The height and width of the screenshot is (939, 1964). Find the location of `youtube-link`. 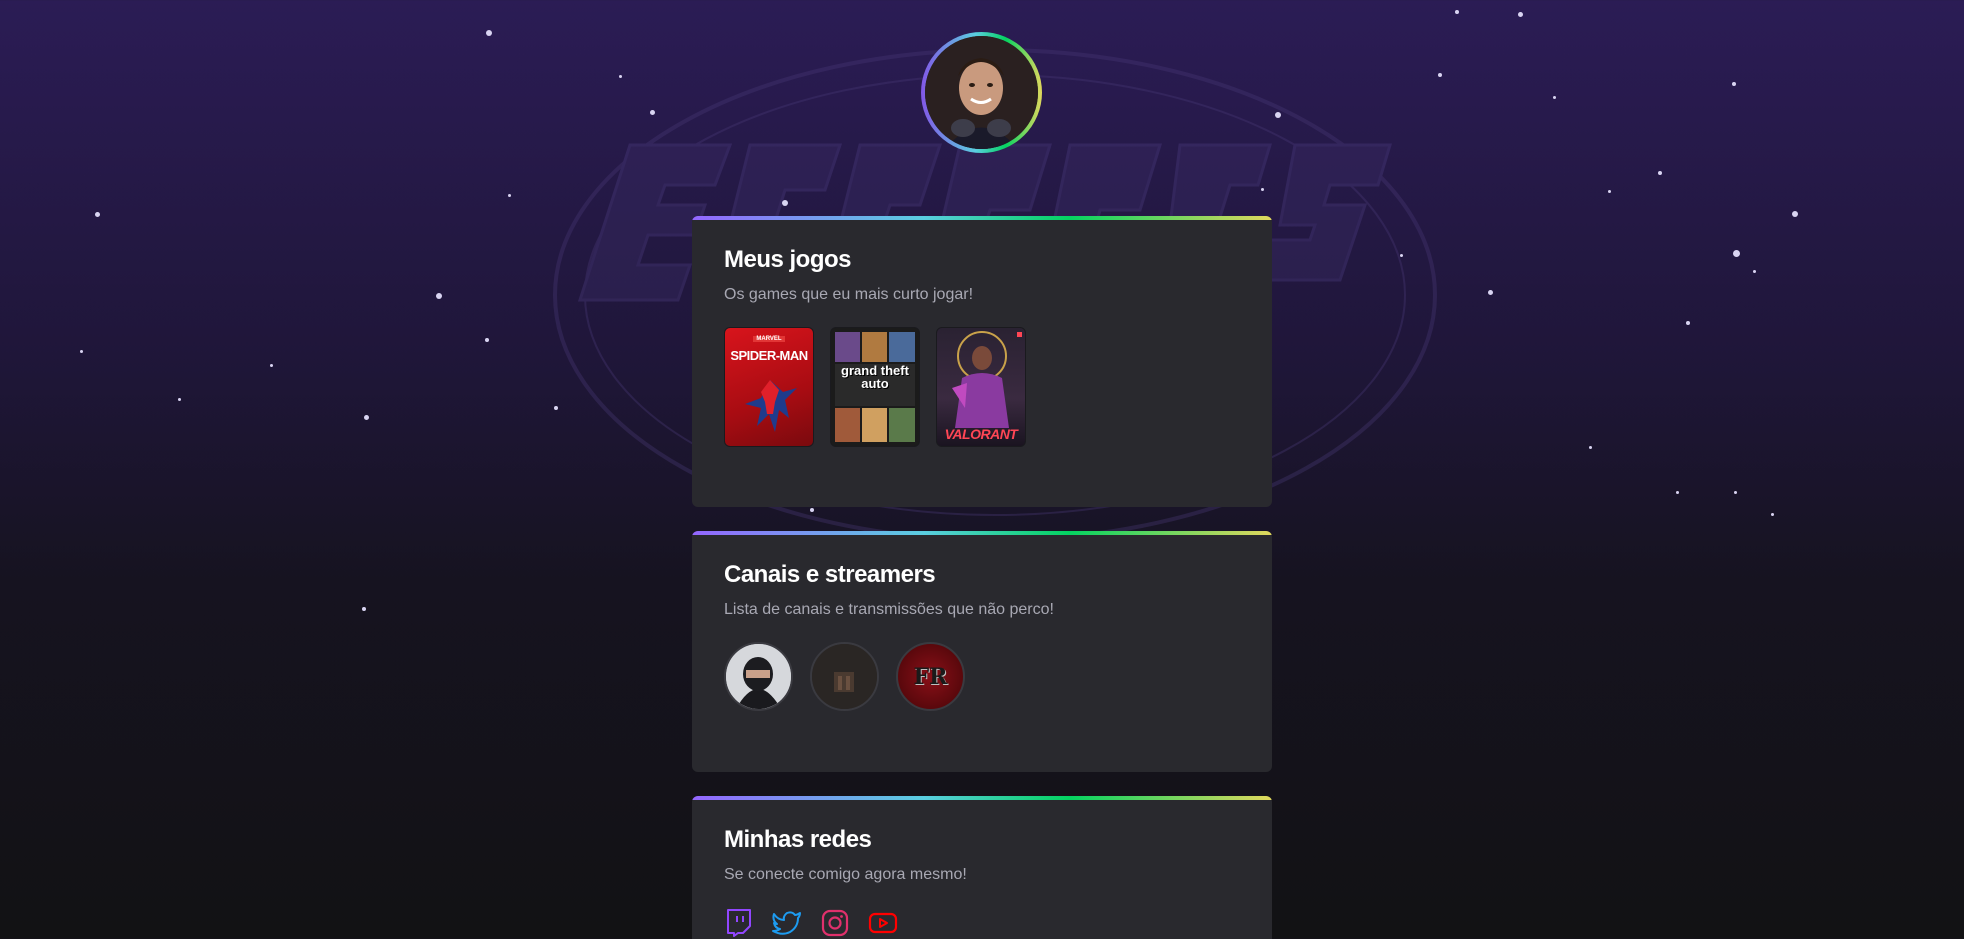

youtube-link is located at coordinates (883, 923).